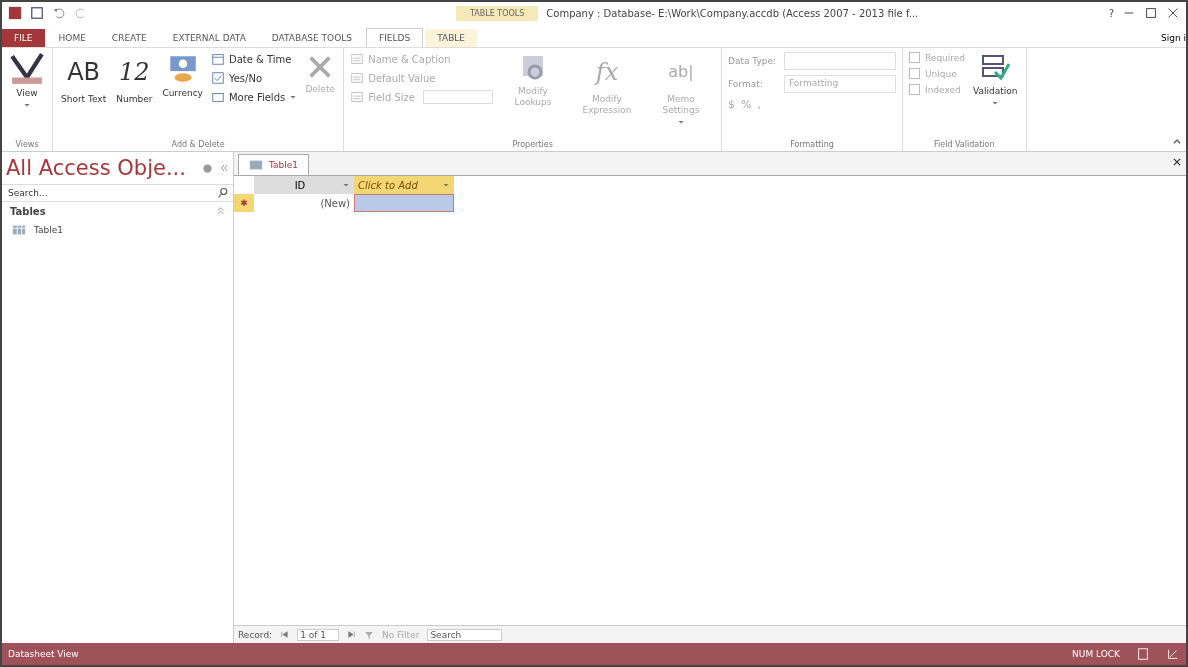 The height and width of the screenshot is (667, 1188). What do you see at coordinates (1143, 654) in the screenshot?
I see `datasheet-view-icon` at bounding box center [1143, 654].